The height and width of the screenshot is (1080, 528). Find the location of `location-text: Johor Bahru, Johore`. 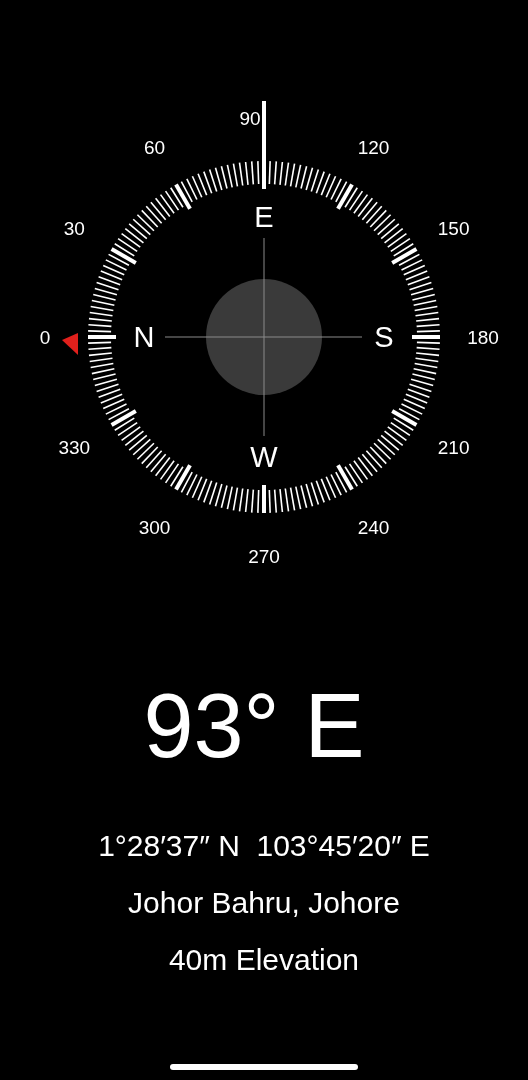

location-text: Johor Bahru, Johore is located at coordinates (264, 903).